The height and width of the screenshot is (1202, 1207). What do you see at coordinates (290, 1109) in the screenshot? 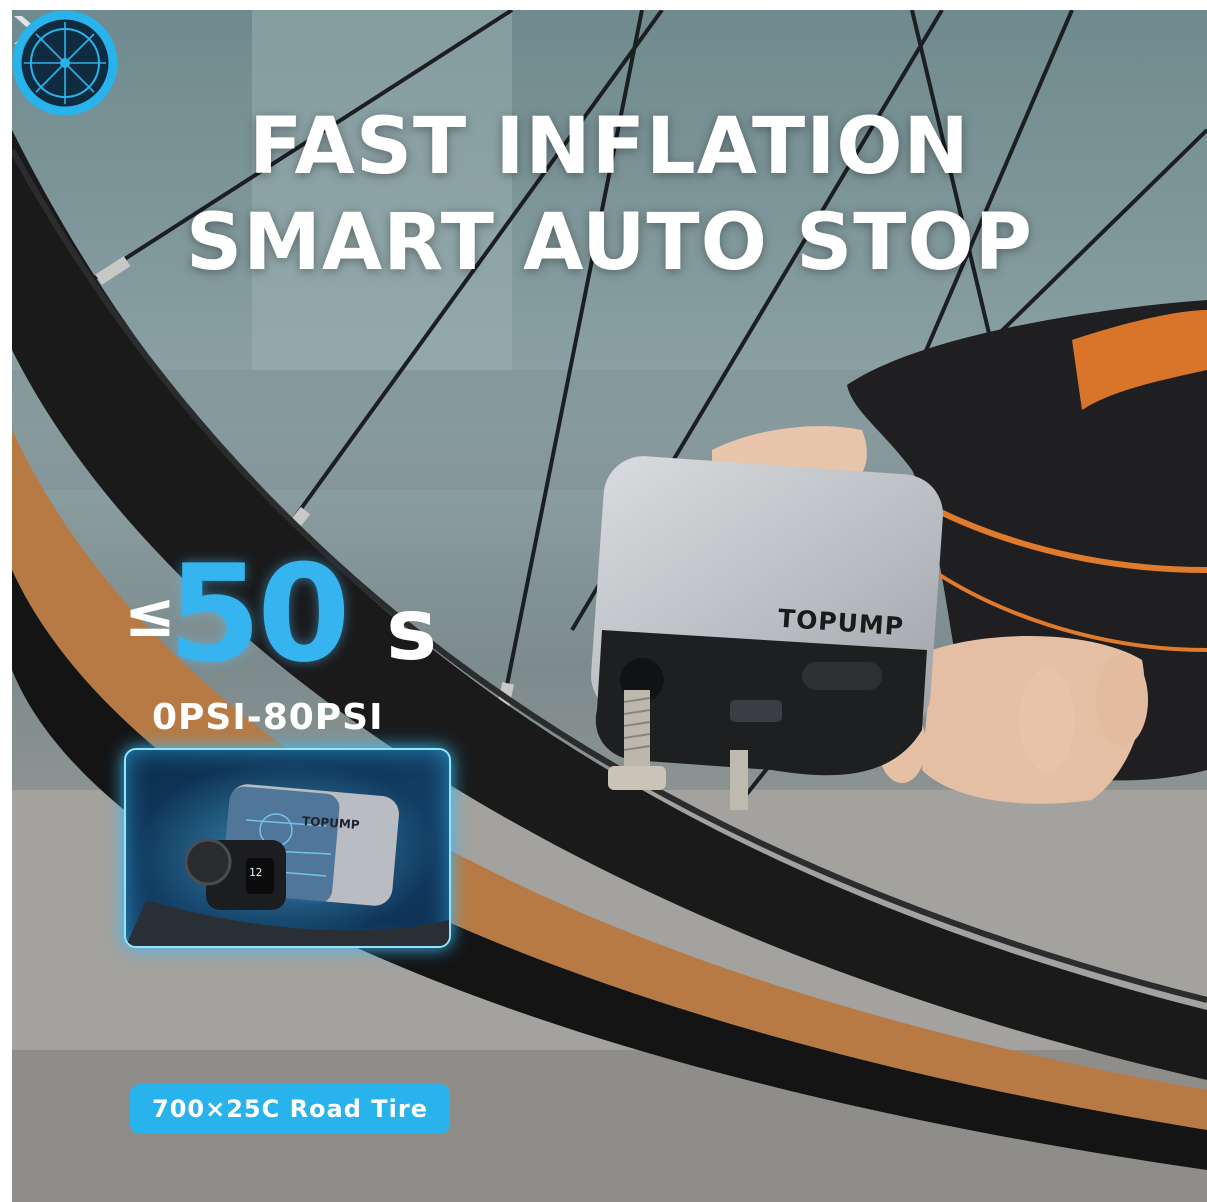
I see `tire-size-badge: 700×25C Road Tire` at bounding box center [290, 1109].